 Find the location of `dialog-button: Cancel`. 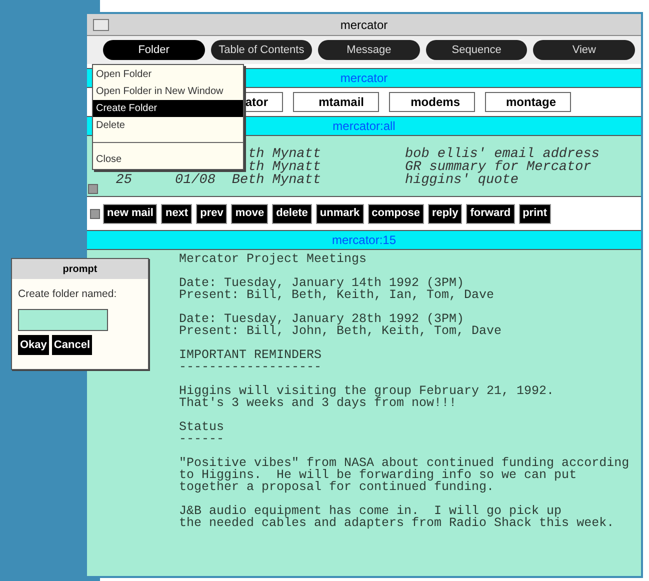

dialog-button: Cancel is located at coordinates (72, 344).